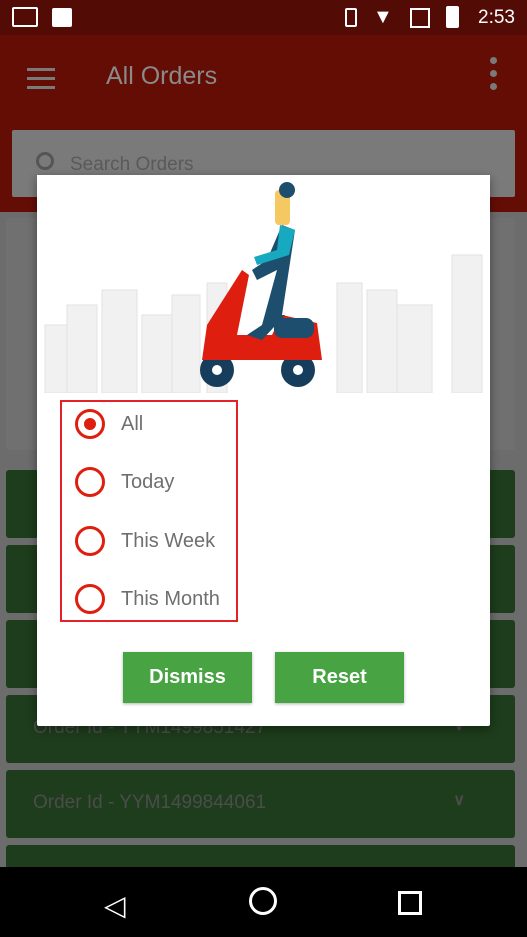  What do you see at coordinates (383, 17) in the screenshot?
I see `wifi-icon: ▼` at bounding box center [383, 17].